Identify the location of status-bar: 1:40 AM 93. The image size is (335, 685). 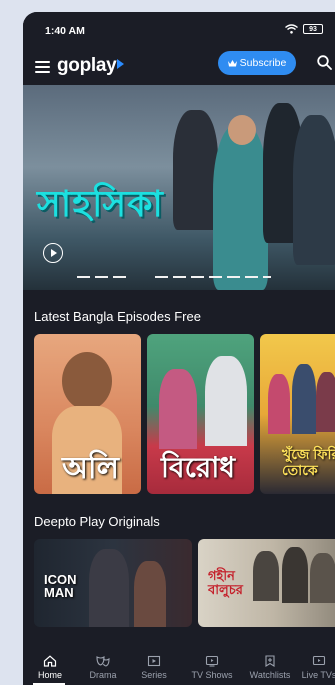
(179, 29).